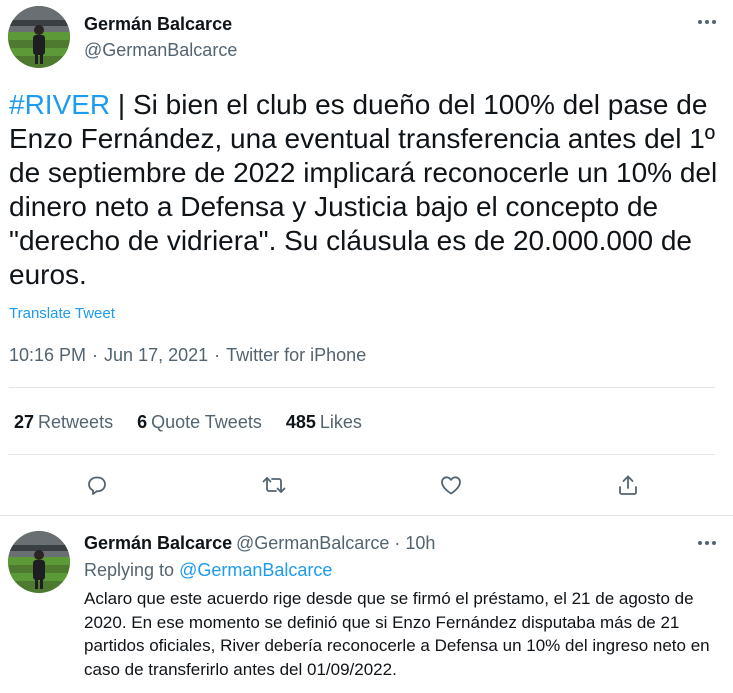 Image resolution: width=733 pixels, height=693 pixels. Describe the element at coordinates (47, 355) in the screenshot. I see `tweet-time: 10:16 PM` at that location.